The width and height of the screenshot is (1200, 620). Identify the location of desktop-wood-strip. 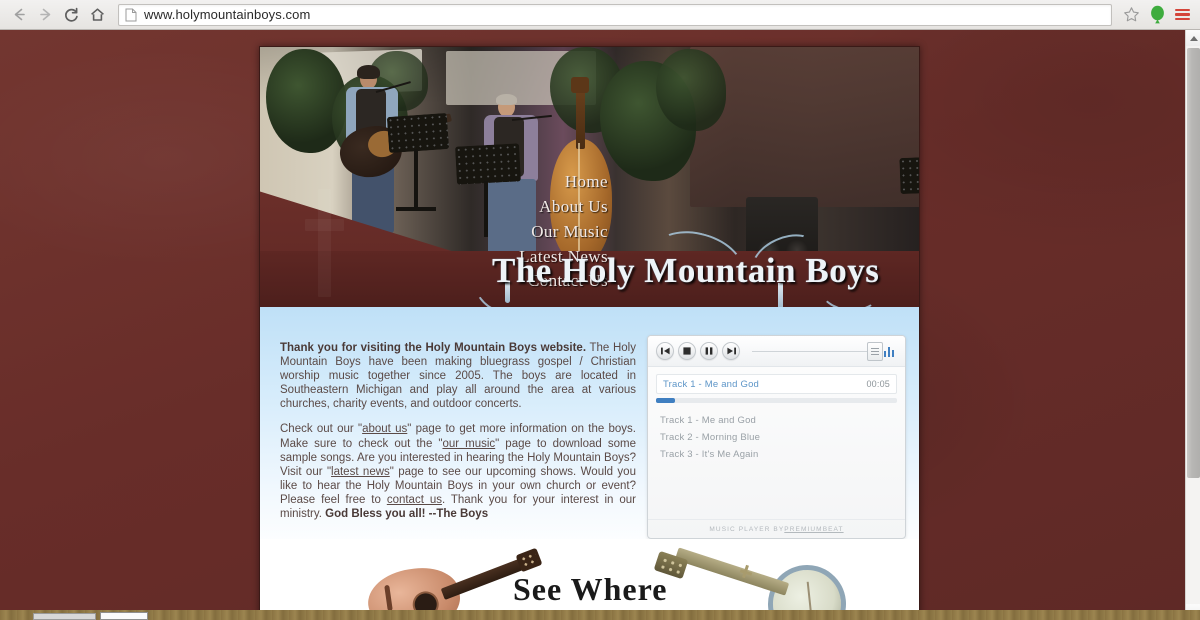
(600, 615).